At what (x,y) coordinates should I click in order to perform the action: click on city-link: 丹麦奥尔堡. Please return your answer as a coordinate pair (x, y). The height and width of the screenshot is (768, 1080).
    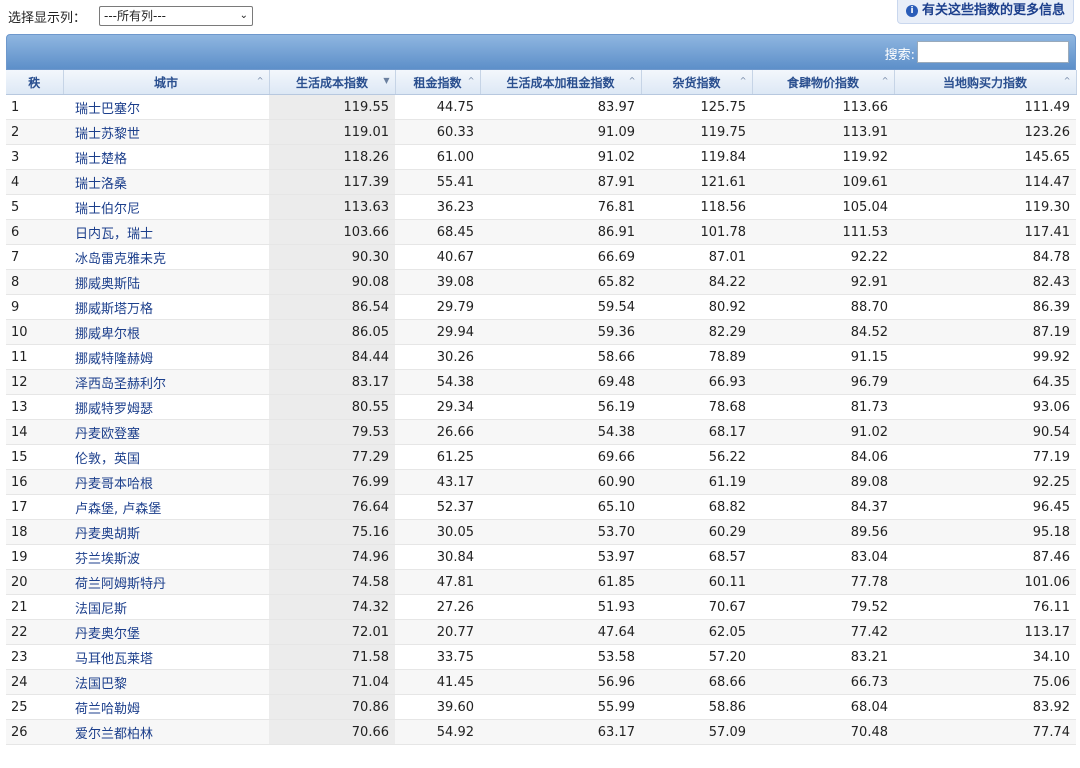
    Looking at the image, I should click on (166, 632).